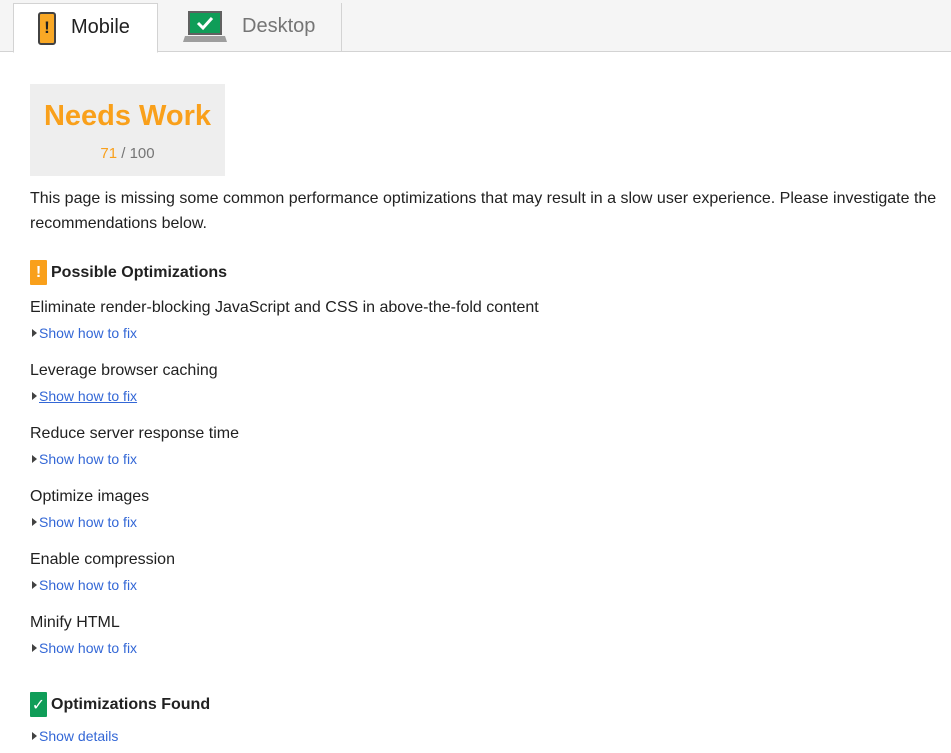 This screenshot has width=951, height=753. I want to click on desktop-check-icon, so click(205, 26).